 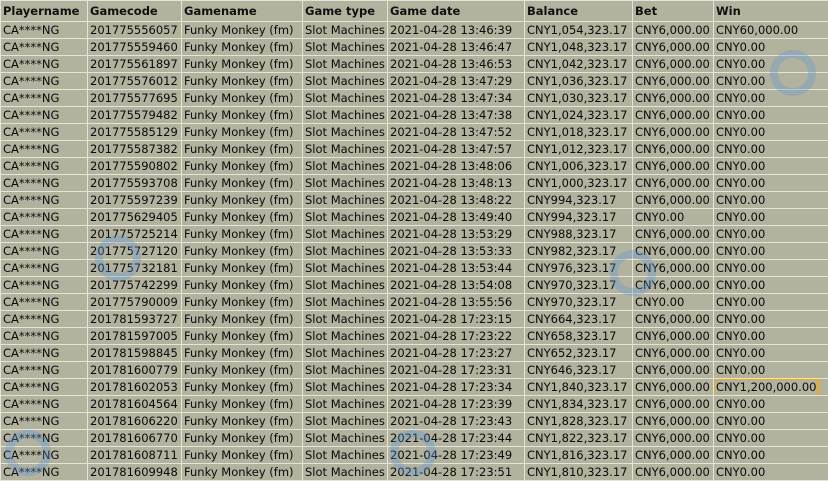 I want to click on cell-gamecode: 201781609948, so click(x=135, y=472).